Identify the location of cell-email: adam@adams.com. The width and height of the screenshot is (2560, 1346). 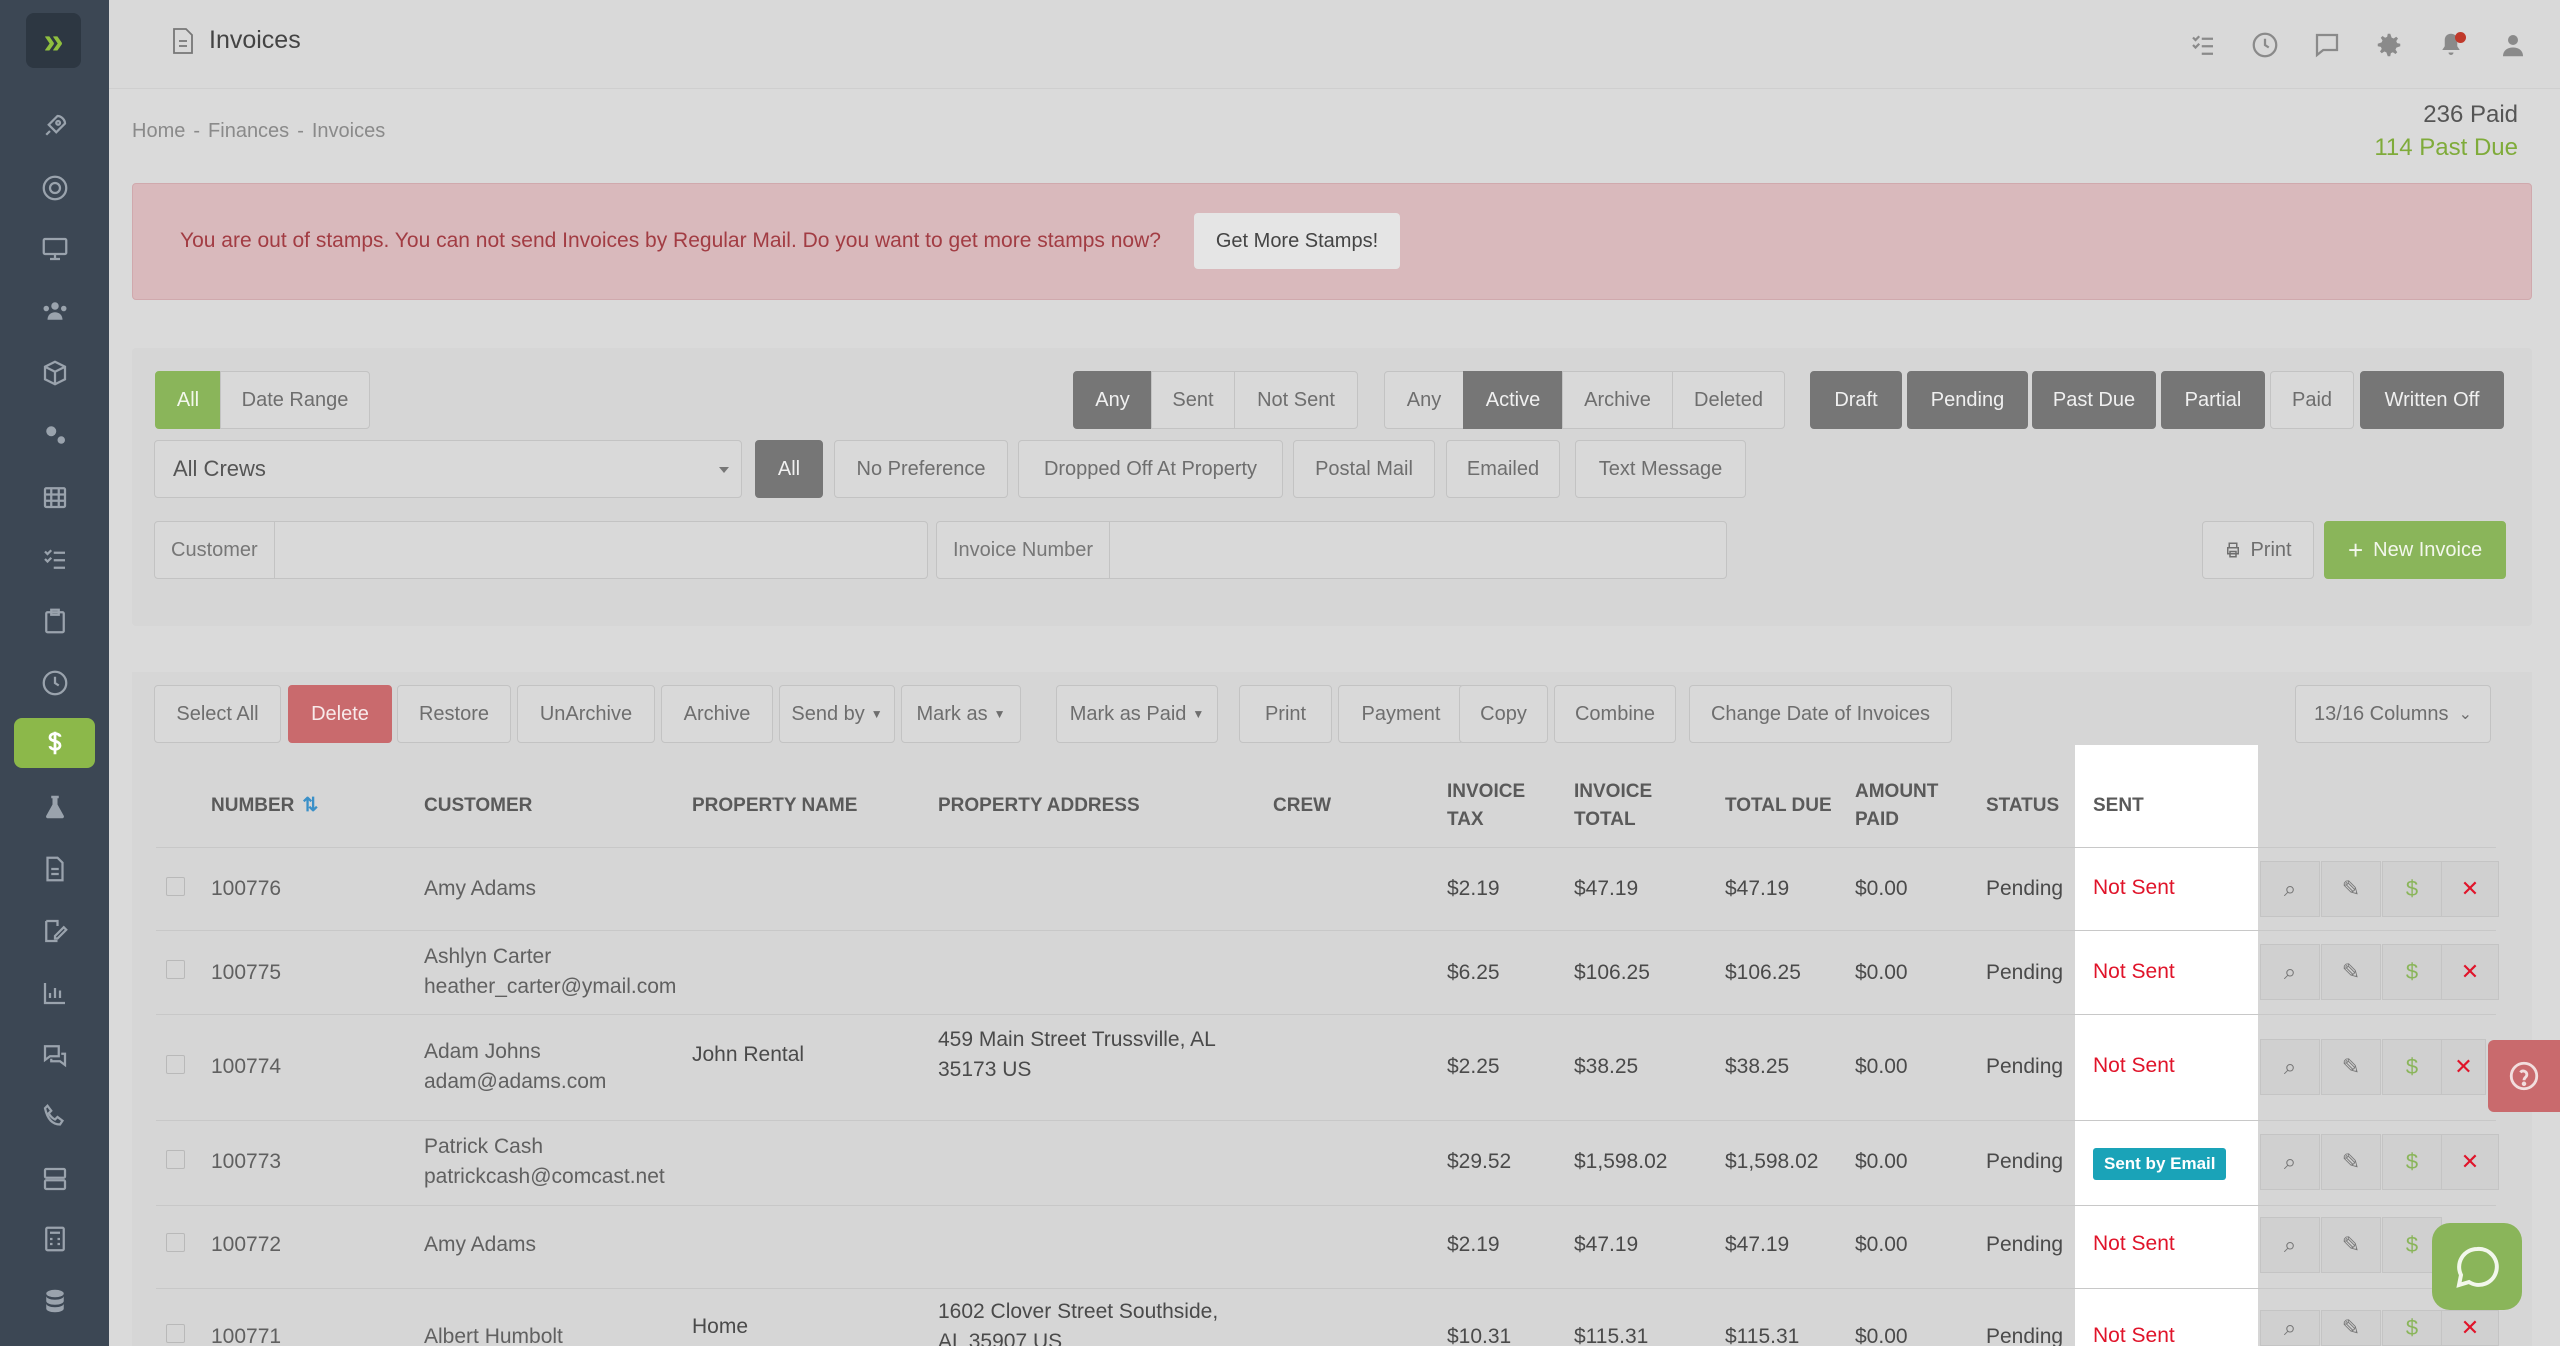
(515, 1082).